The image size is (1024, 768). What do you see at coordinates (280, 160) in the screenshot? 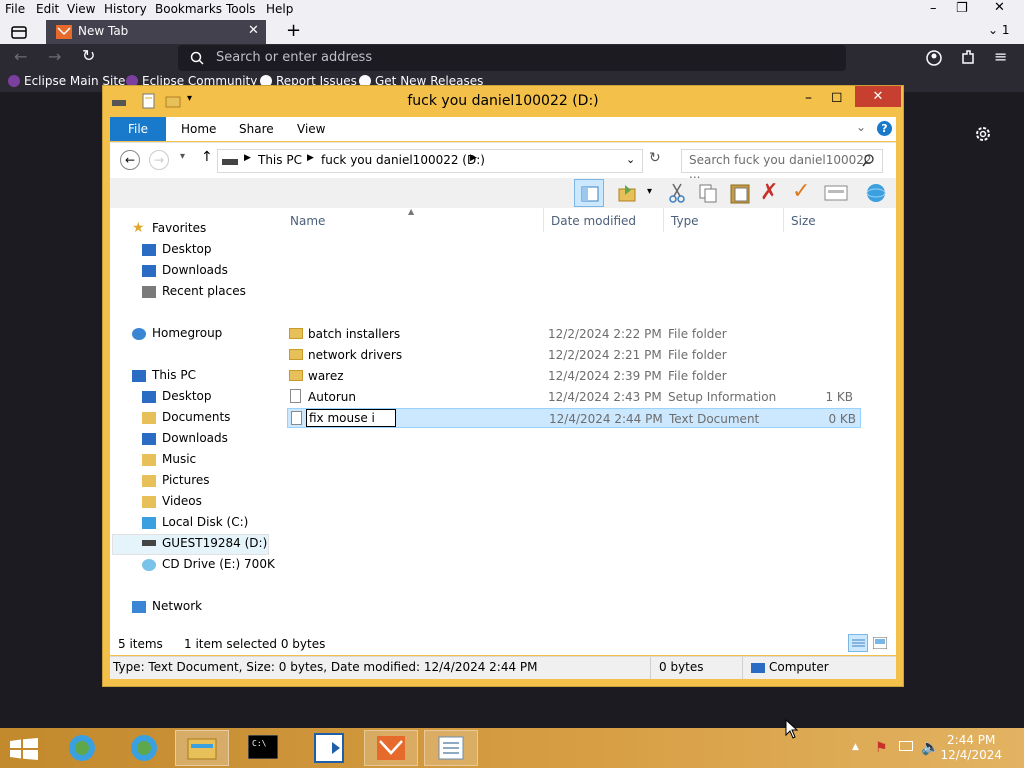
I see `breadcrumb-this-pc: This PC` at bounding box center [280, 160].